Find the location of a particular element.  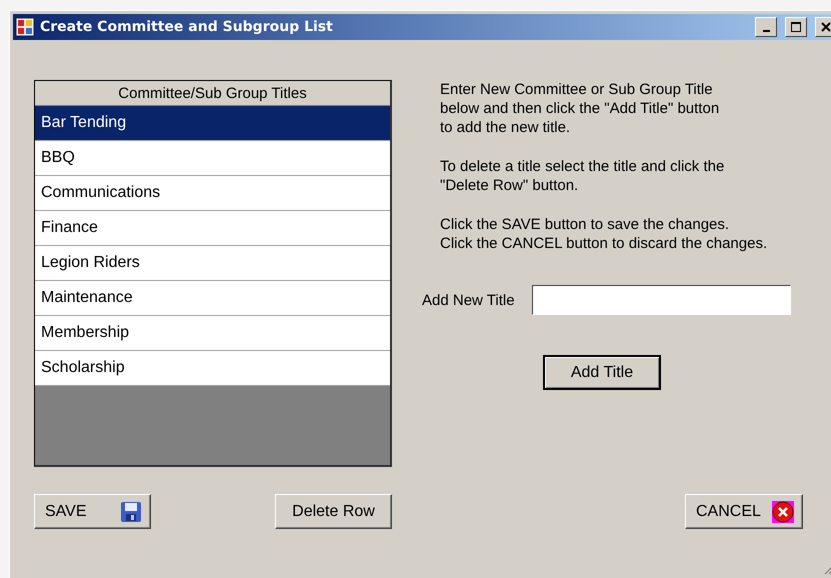

app-icon is located at coordinates (25, 27).